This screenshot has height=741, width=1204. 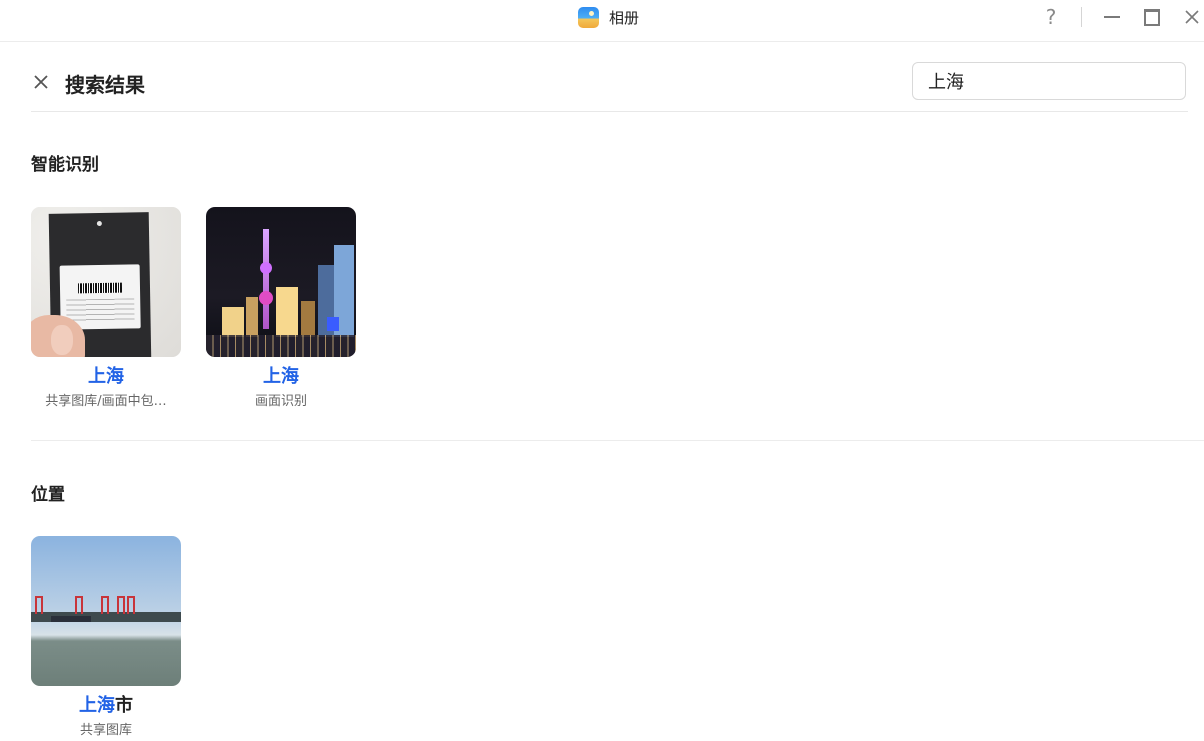 I want to click on section-divider, so click(x=617, y=440).